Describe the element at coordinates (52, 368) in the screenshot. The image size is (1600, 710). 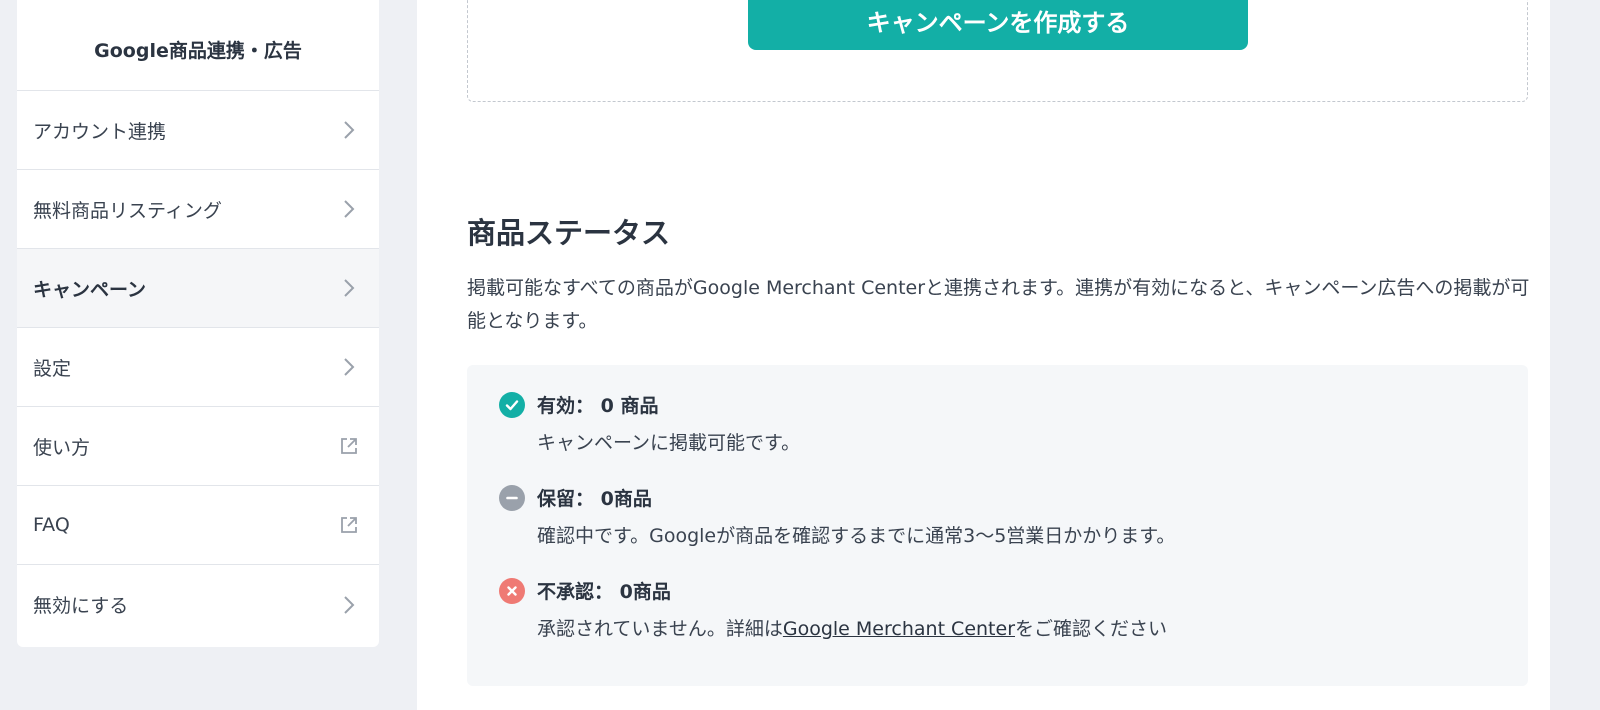
I see `sidebar-item-label: 設定` at that location.